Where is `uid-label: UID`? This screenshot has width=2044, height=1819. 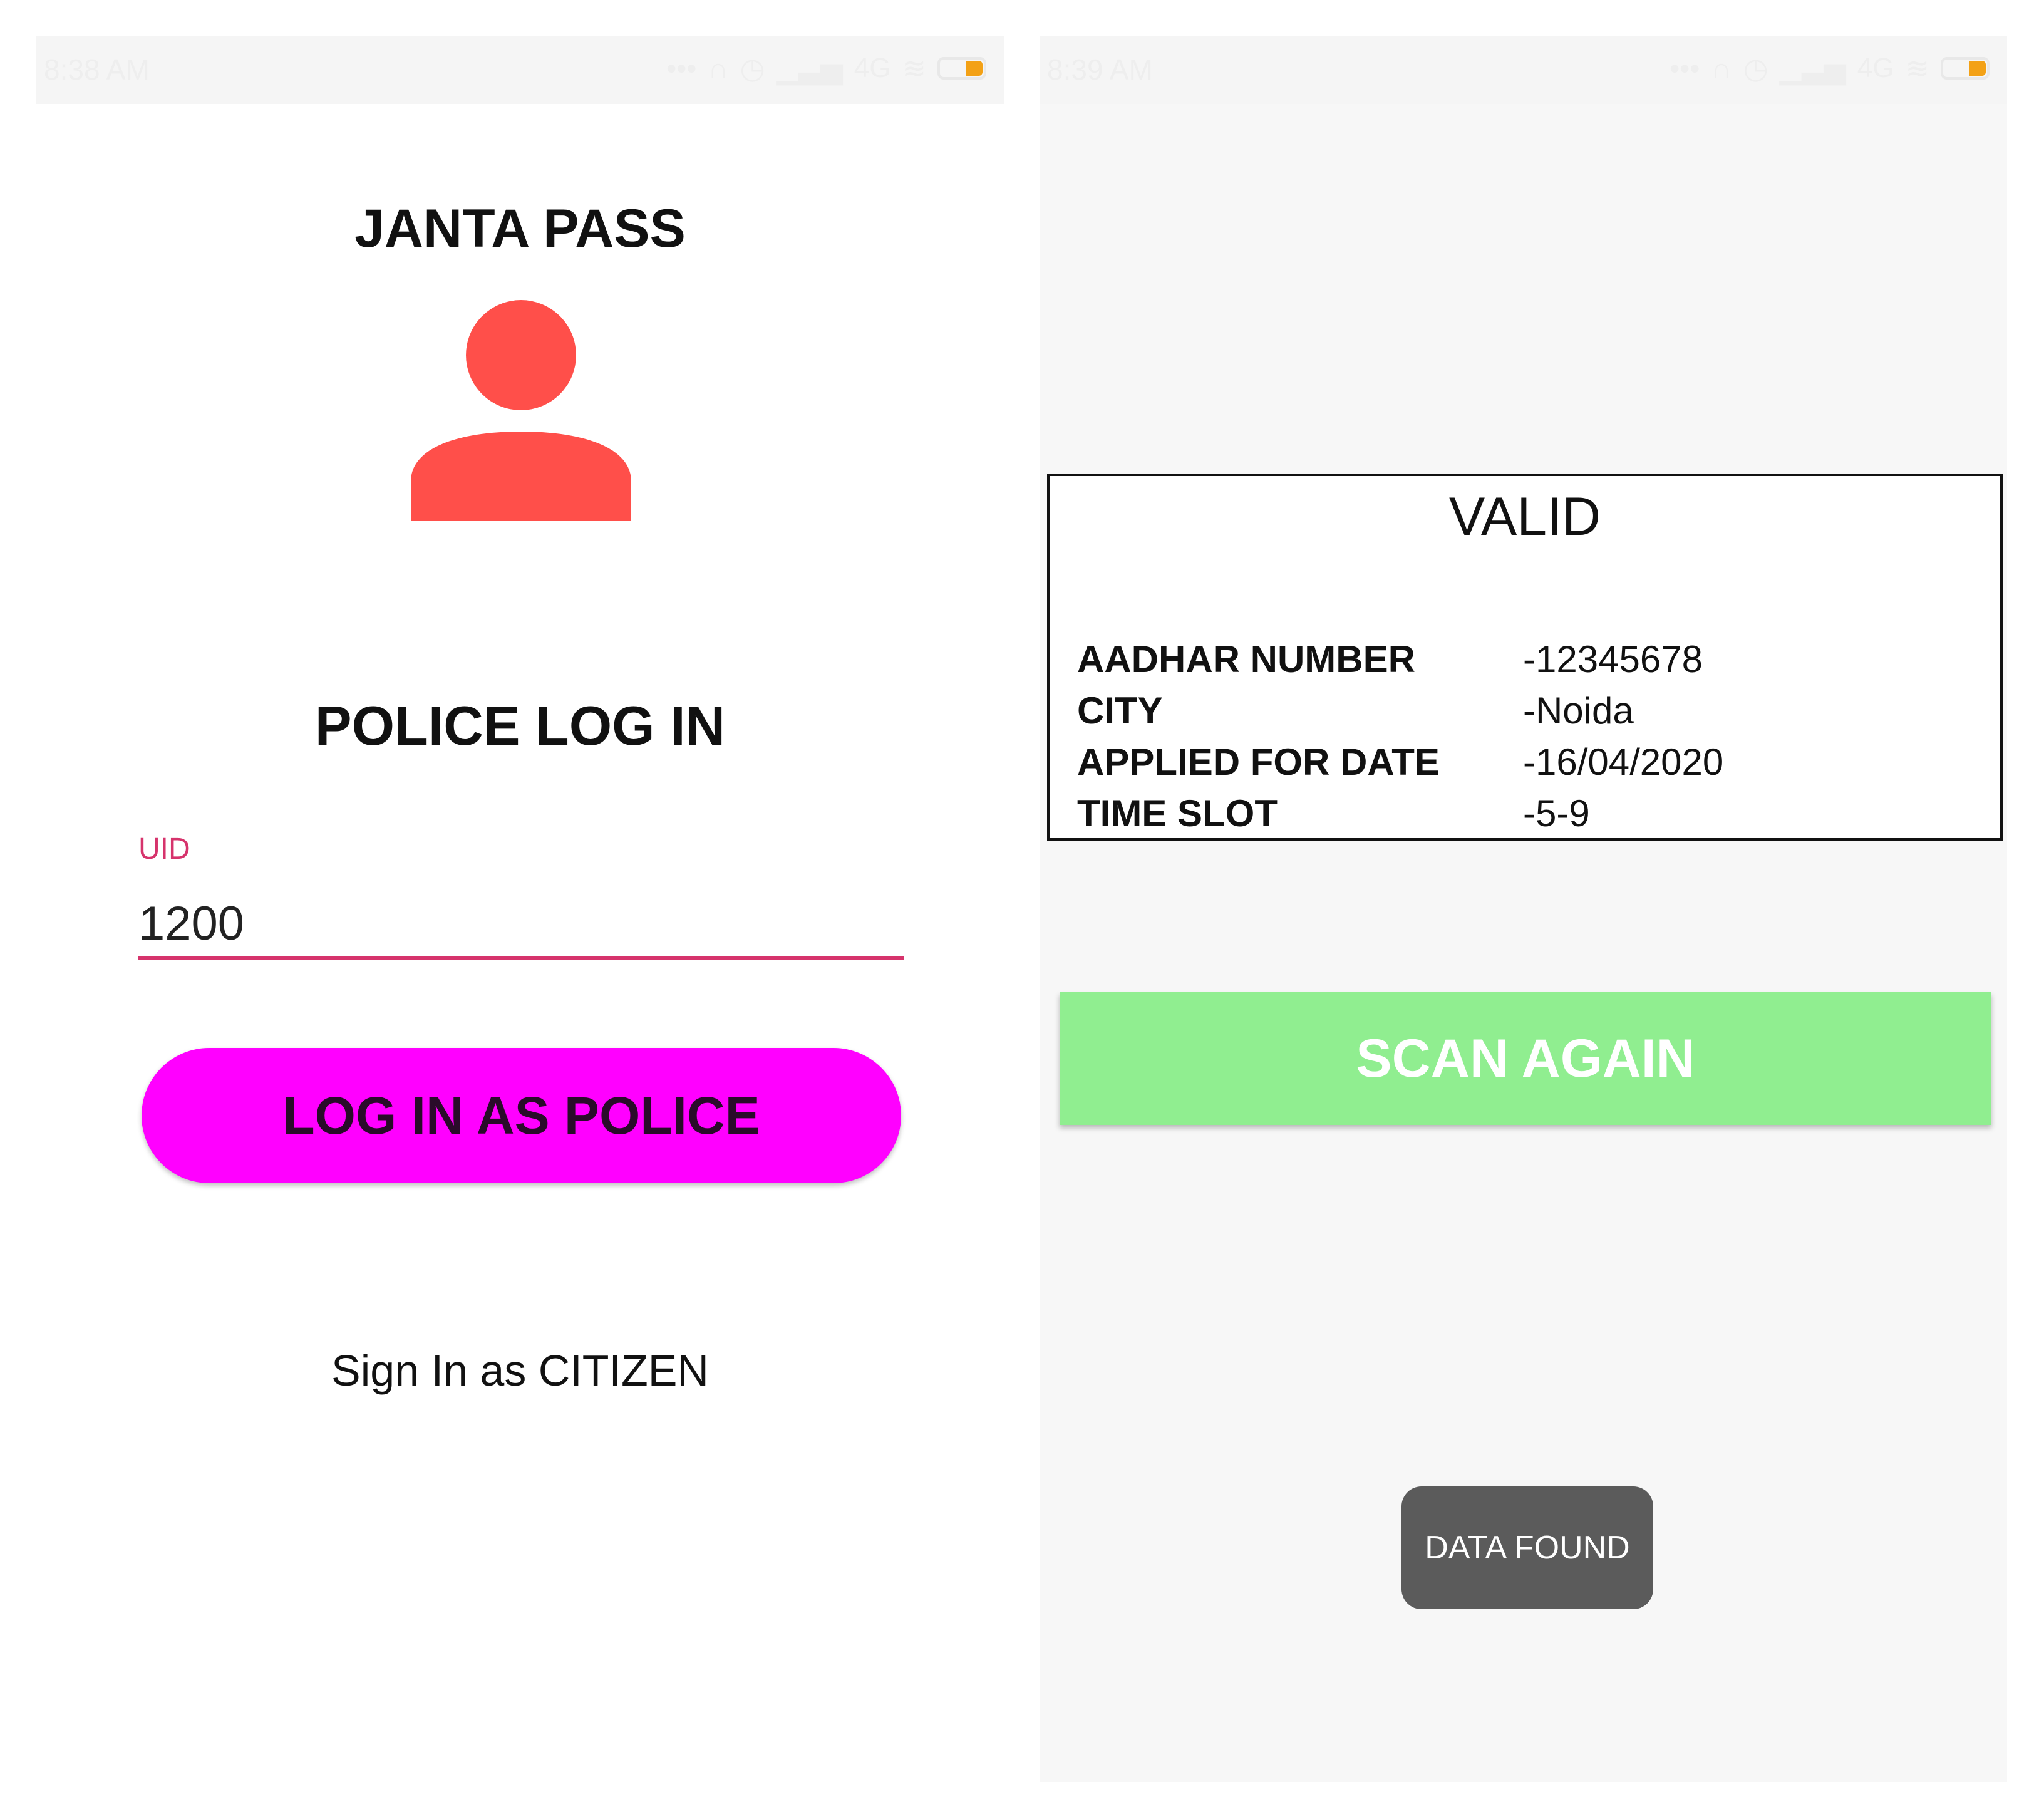 uid-label: UID is located at coordinates (164, 849).